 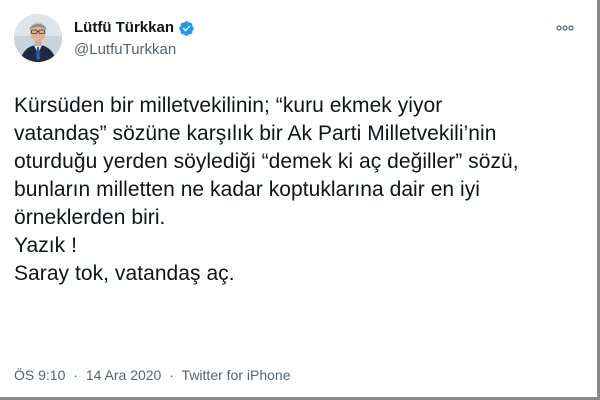 What do you see at coordinates (236, 375) in the screenshot?
I see `tweet-source-link: Twitter for iPhone` at bounding box center [236, 375].